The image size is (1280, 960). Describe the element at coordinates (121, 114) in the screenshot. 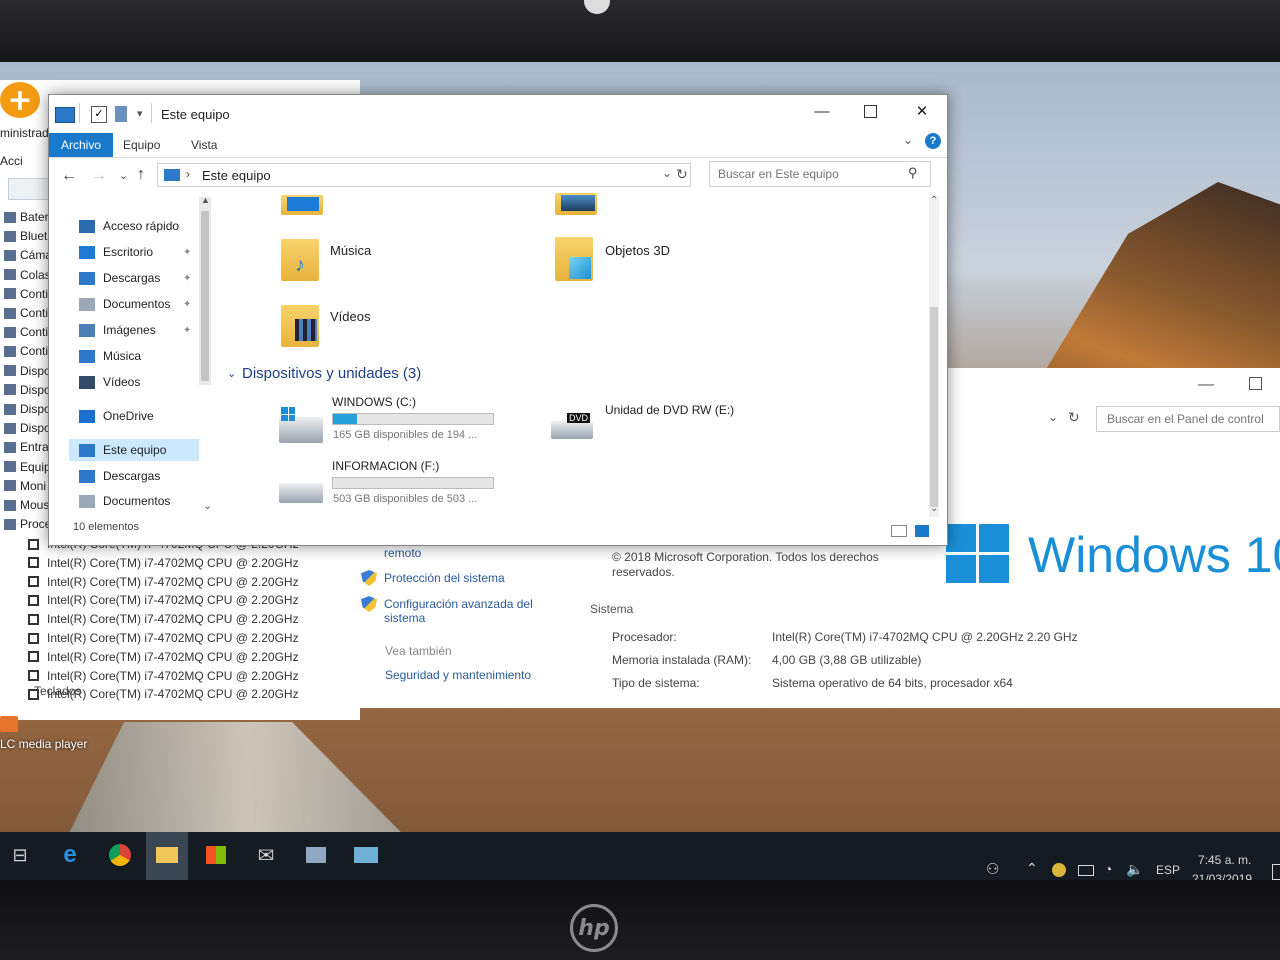

I see `new-folder-icon` at that location.